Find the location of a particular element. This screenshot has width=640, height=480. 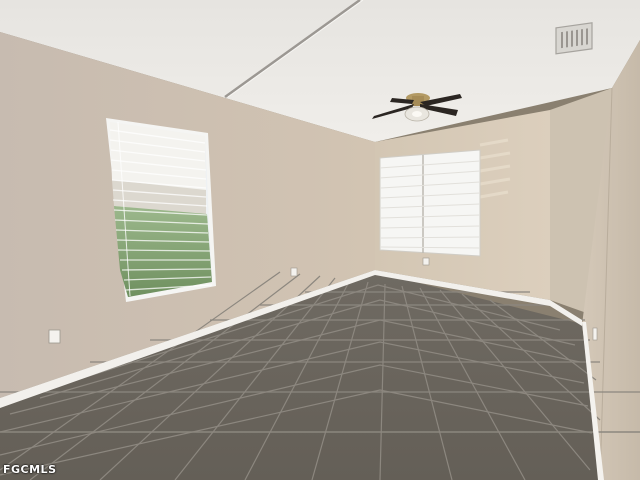

air-vent is located at coordinates (574, 38).